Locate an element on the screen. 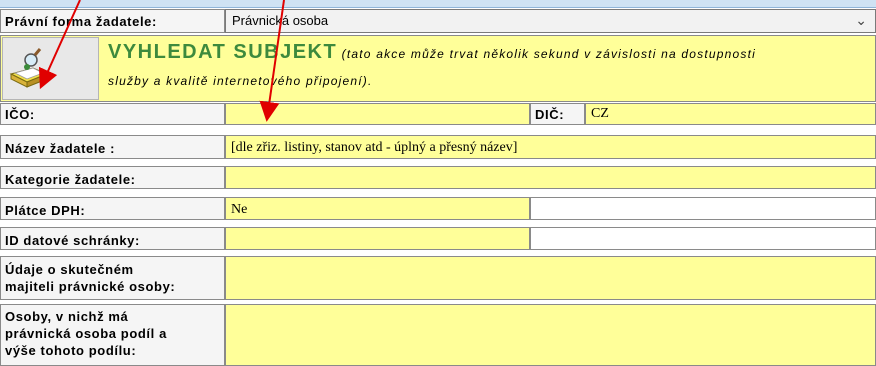 This screenshot has height=366, width=876. arrow-to-search-button is located at coordinates (59, 45).